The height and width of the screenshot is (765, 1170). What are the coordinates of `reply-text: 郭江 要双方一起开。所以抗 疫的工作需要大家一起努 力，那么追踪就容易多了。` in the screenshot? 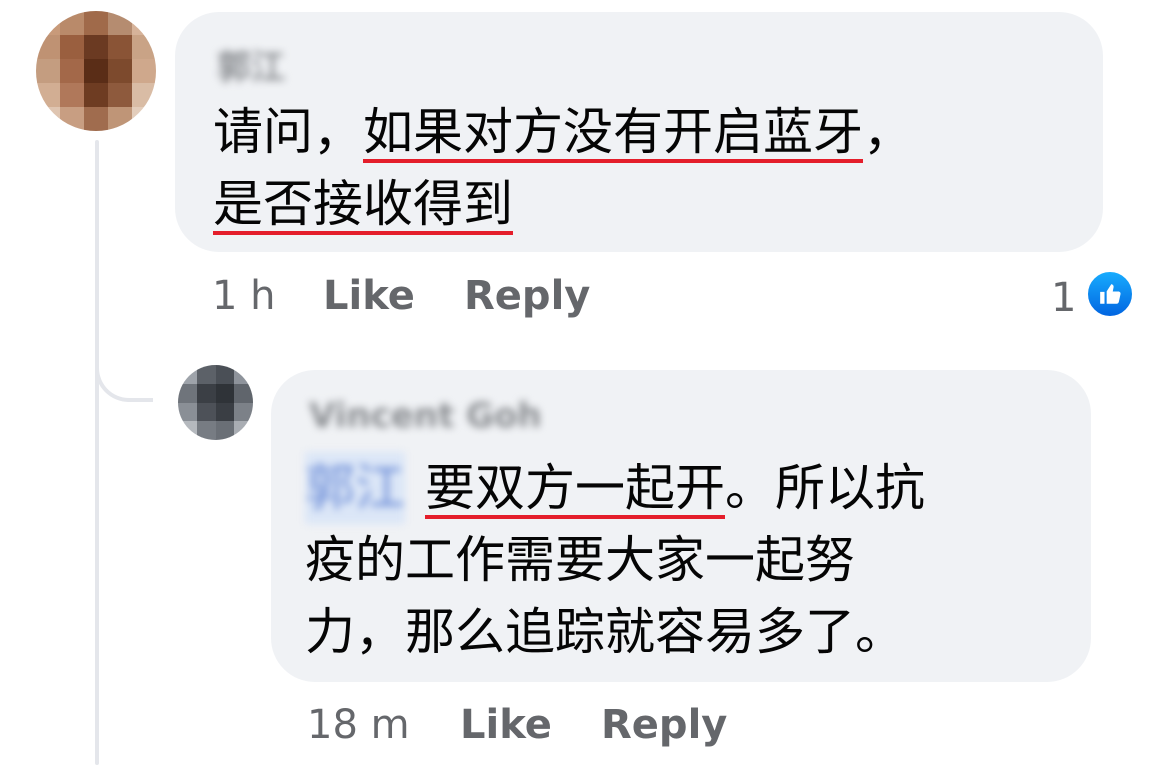 It's located at (615, 560).